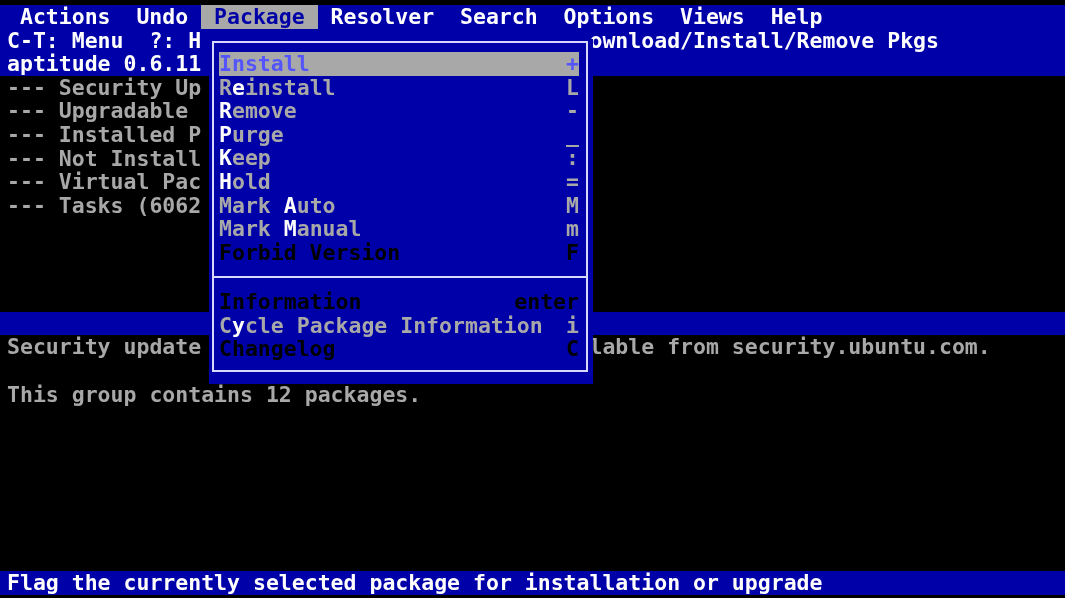 The width and height of the screenshot is (1065, 598). Describe the element at coordinates (104, 347) in the screenshot. I see `description-text: Security update` at that location.